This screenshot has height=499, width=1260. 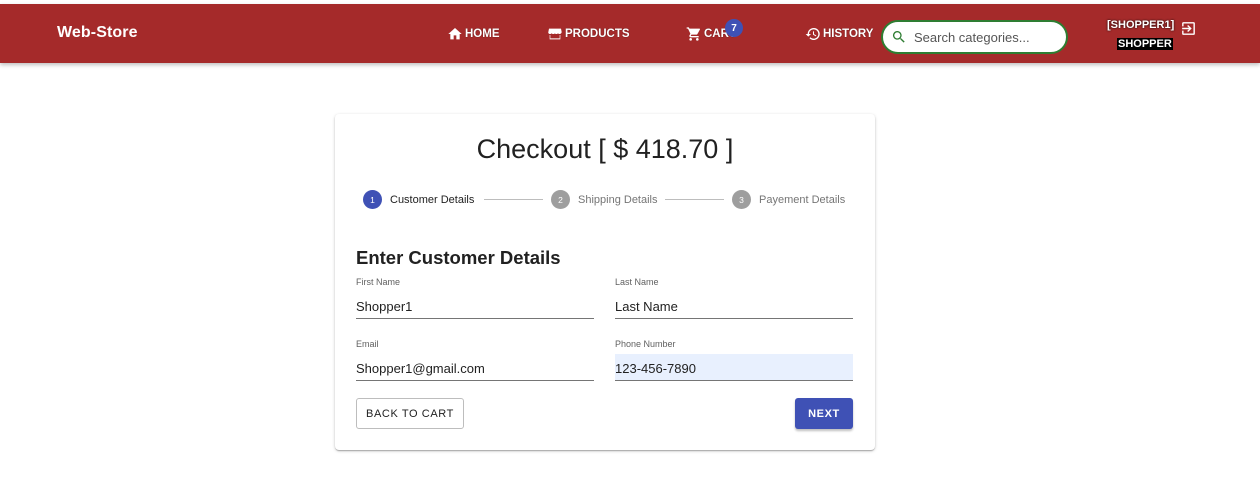 What do you see at coordinates (848, 34) in the screenshot?
I see `nav-history-label: HISTORY` at bounding box center [848, 34].